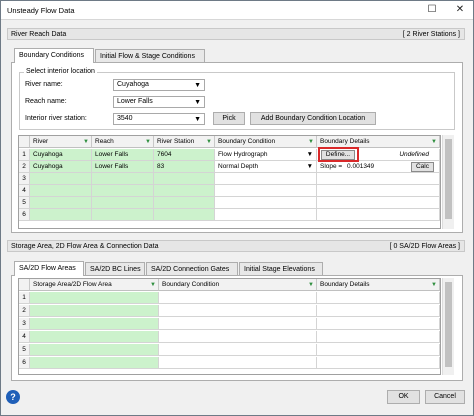 Image resolution: width=474 pixels, height=416 pixels. What do you see at coordinates (115, 269) in the screenshot?
I see `tab-sa2d-bc-lines: SA/2D BC Lines` at bounding box center [115, 269].